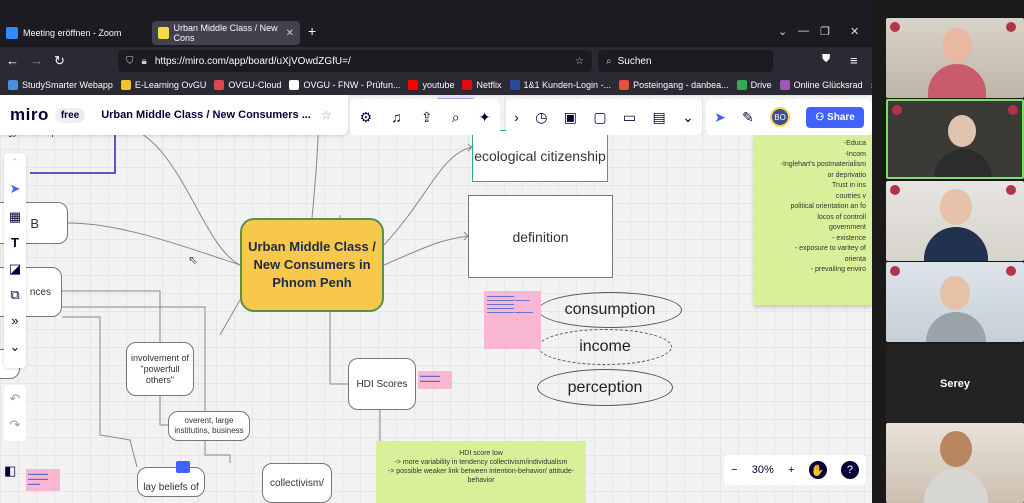 The image size is (1024, 503). Describe the element at coordinates (456, 117) in the screenshot. I see `search-icon: ⌕` at that location.